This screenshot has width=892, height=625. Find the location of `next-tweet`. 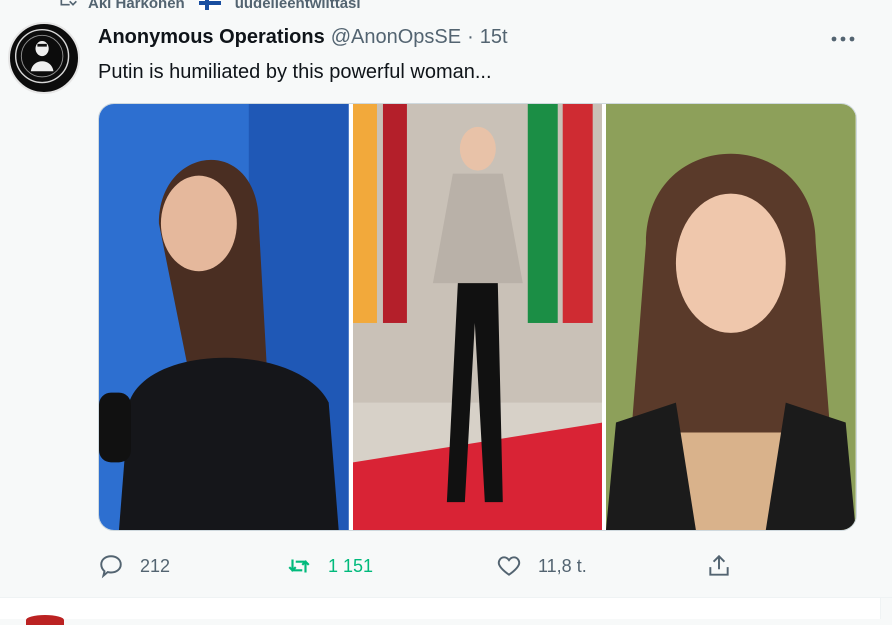

next-tweet is located at coordinates (440, 611).